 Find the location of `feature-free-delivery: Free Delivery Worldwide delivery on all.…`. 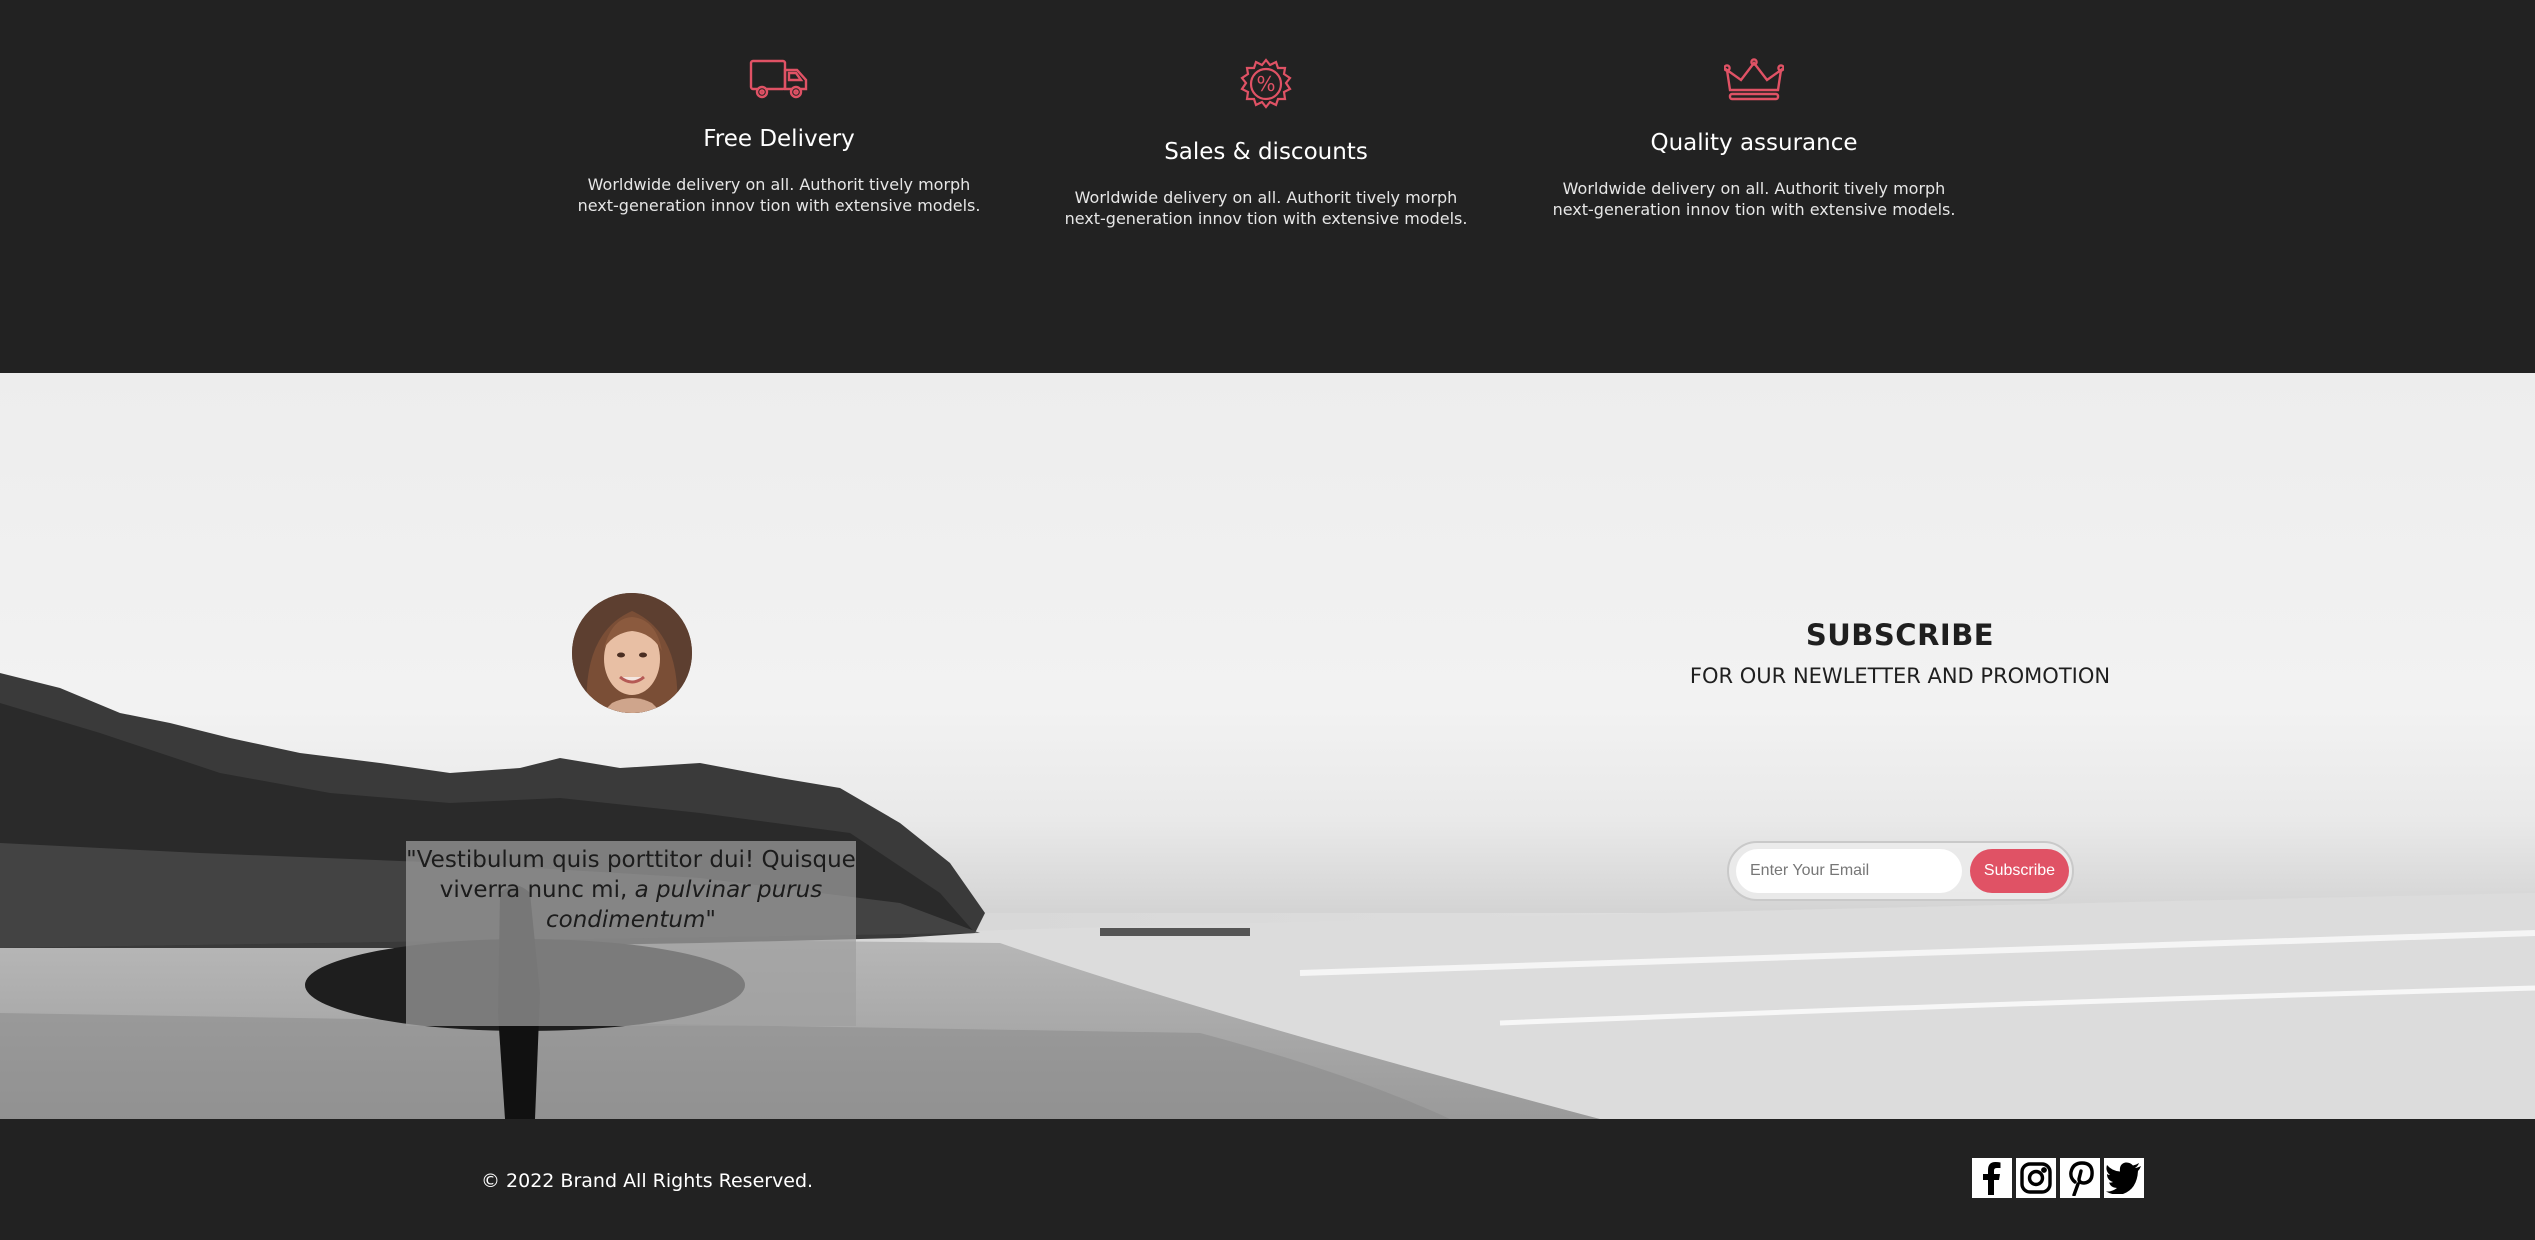

feature-free-delivery: Free Delivery Worldwide delivery on all.… is located at coordinates (779, 137).